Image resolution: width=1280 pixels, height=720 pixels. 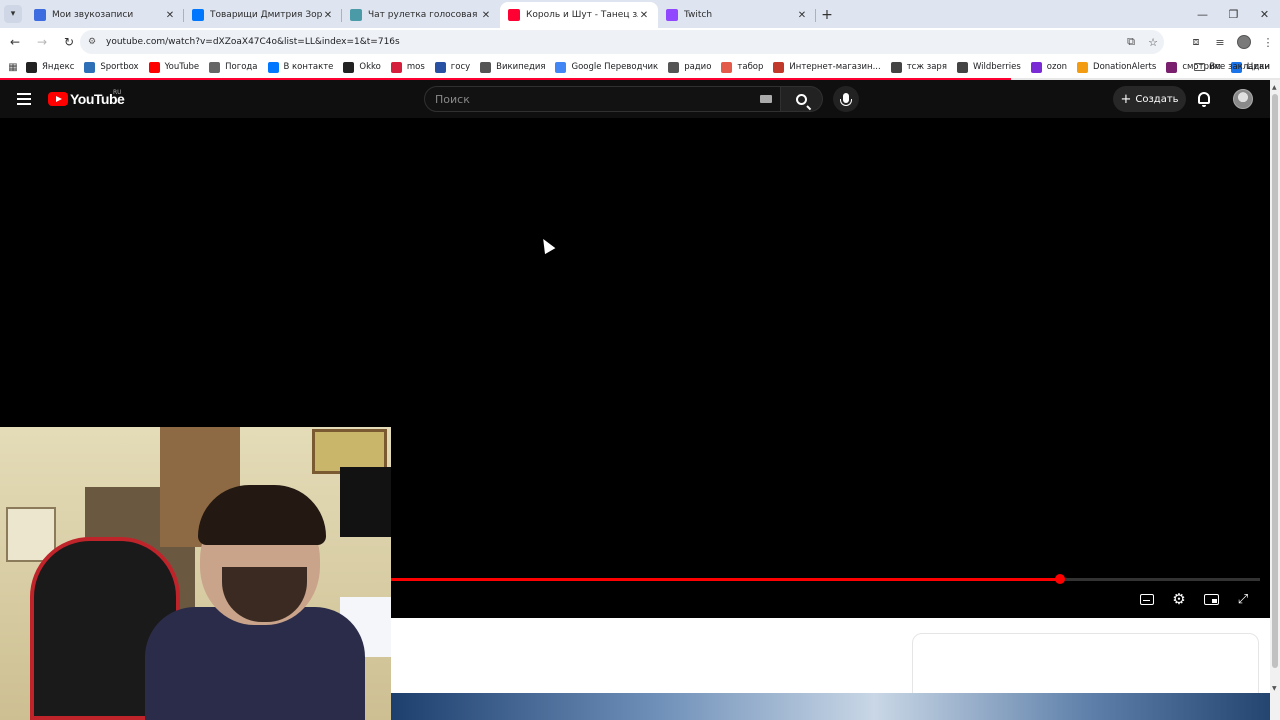 I want to click on bookmark-item: Яндекс, so click(x=50, y=67).